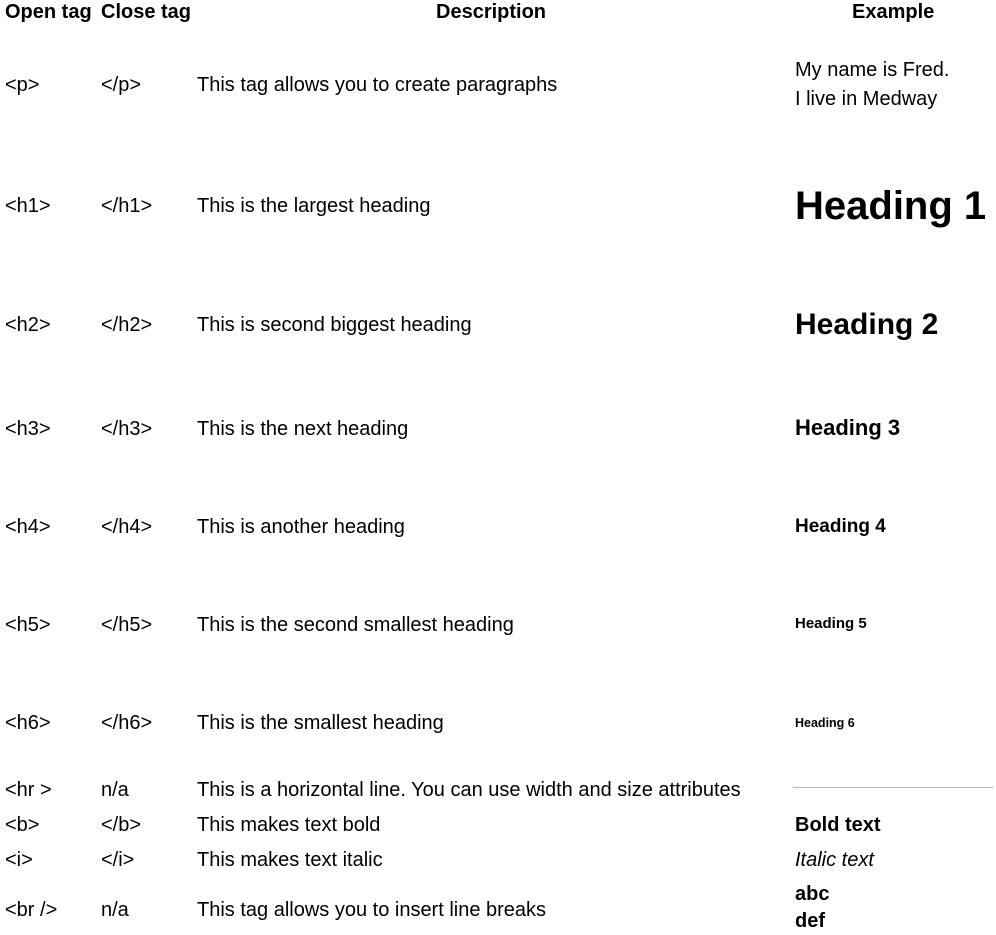 This screenshot has height=935, width=996. What do you see at coordinates (28, 527) in the screenshot?
I see `open-tag: <h4>` at bounding box center [28, 527].